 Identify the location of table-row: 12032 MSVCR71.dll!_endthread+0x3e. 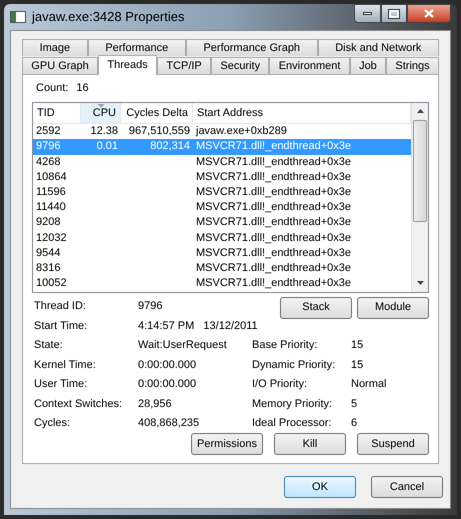
(222, 238).